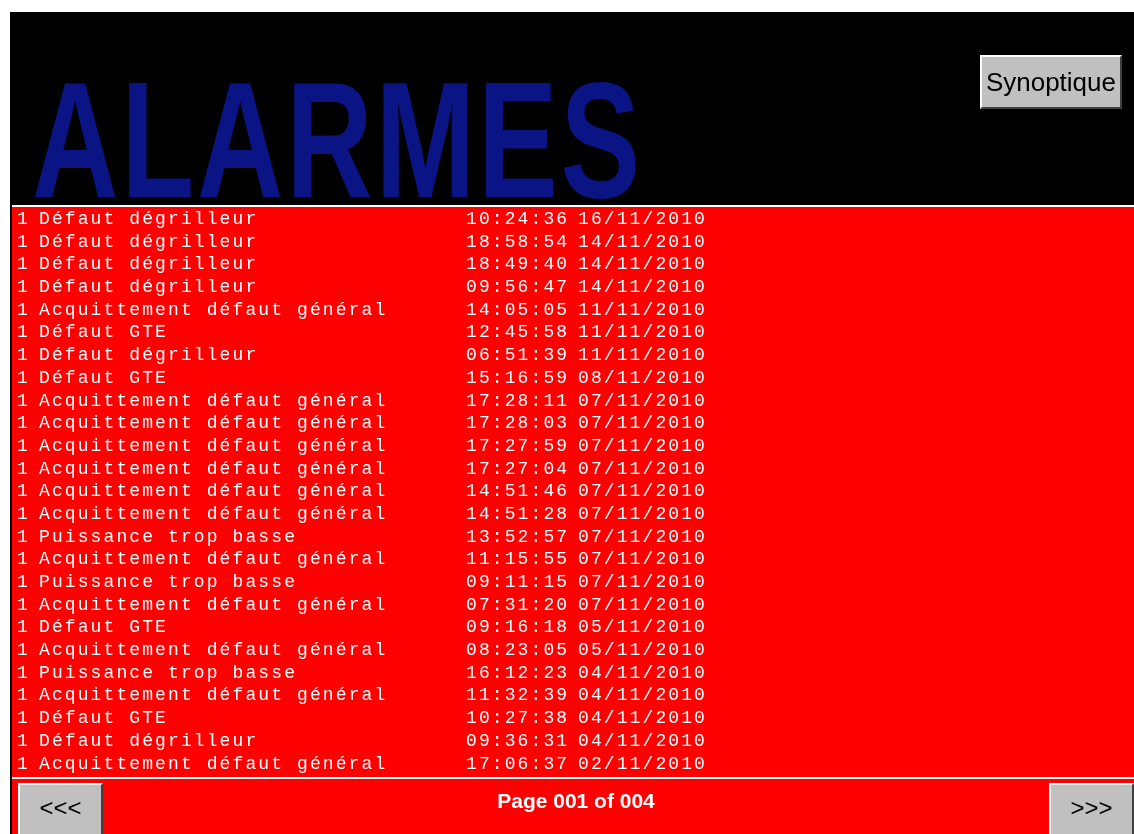 This screenshot has width=1134, height=834. Describe the element at coordinates (518, 242) in the screenshot. I see `alarm-time: 18:58:54` at that location.